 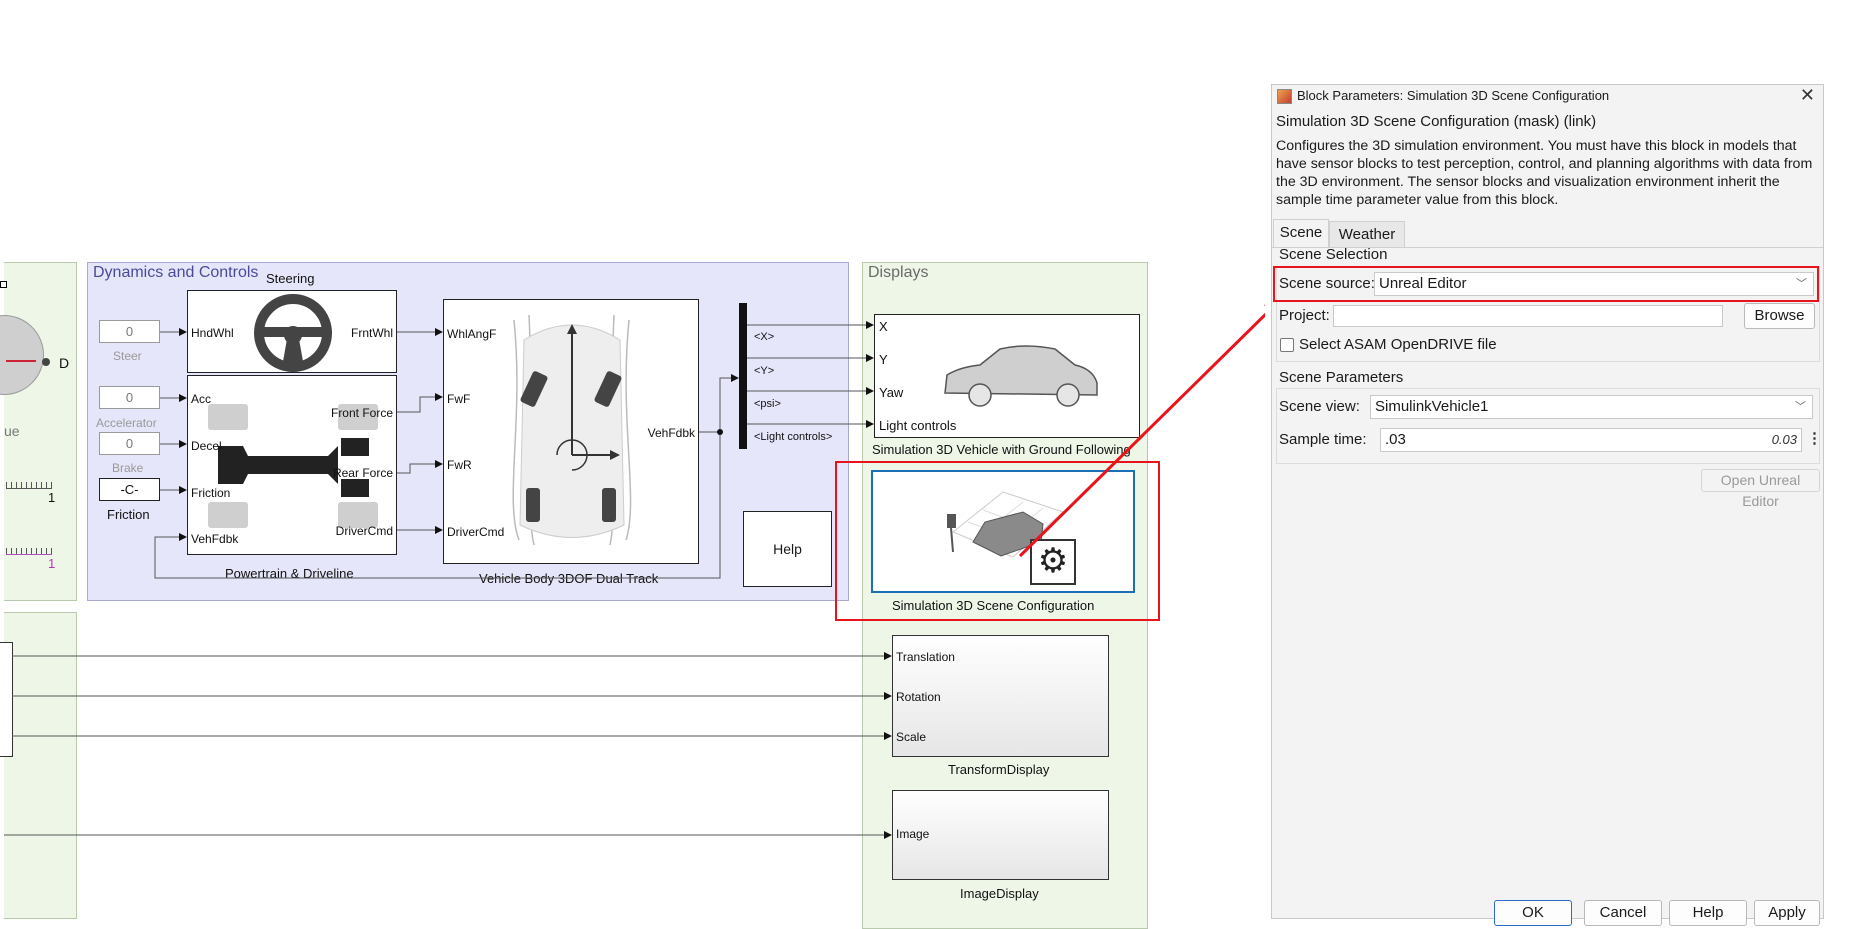 I want to click on cancel-button-label: Cancel, so click(x=1623, y=912).